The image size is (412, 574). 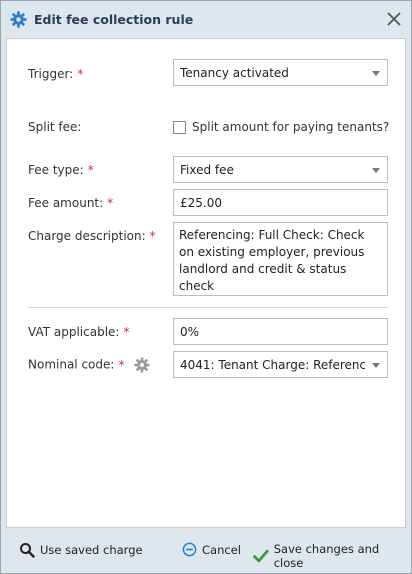 What do you see at coordinates (280, 72) in the screenshot?
I see `trigger-select: Tenancy activated` at bounding box center [280, 72].